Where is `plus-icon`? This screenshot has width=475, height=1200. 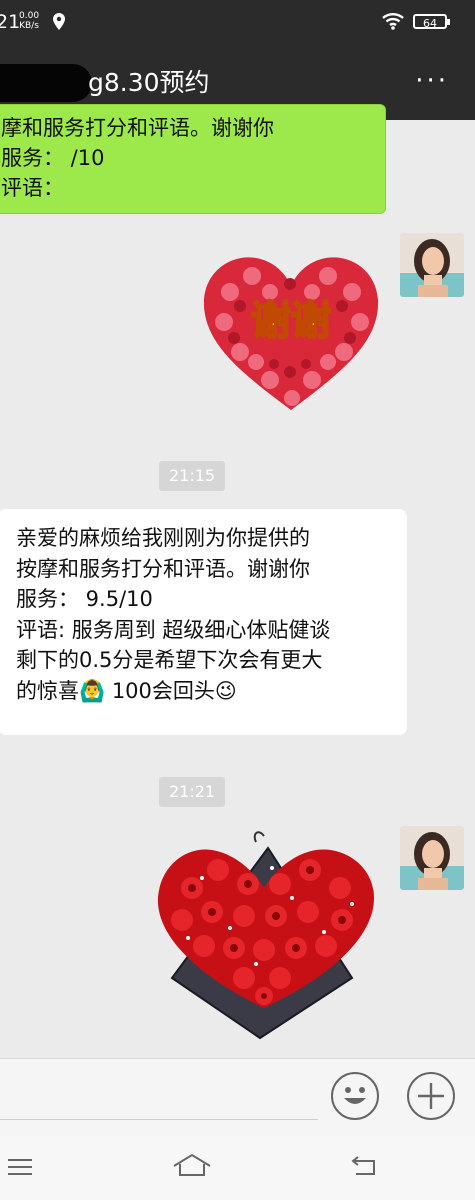 plus-icon is located at coordinates (431, 1096).